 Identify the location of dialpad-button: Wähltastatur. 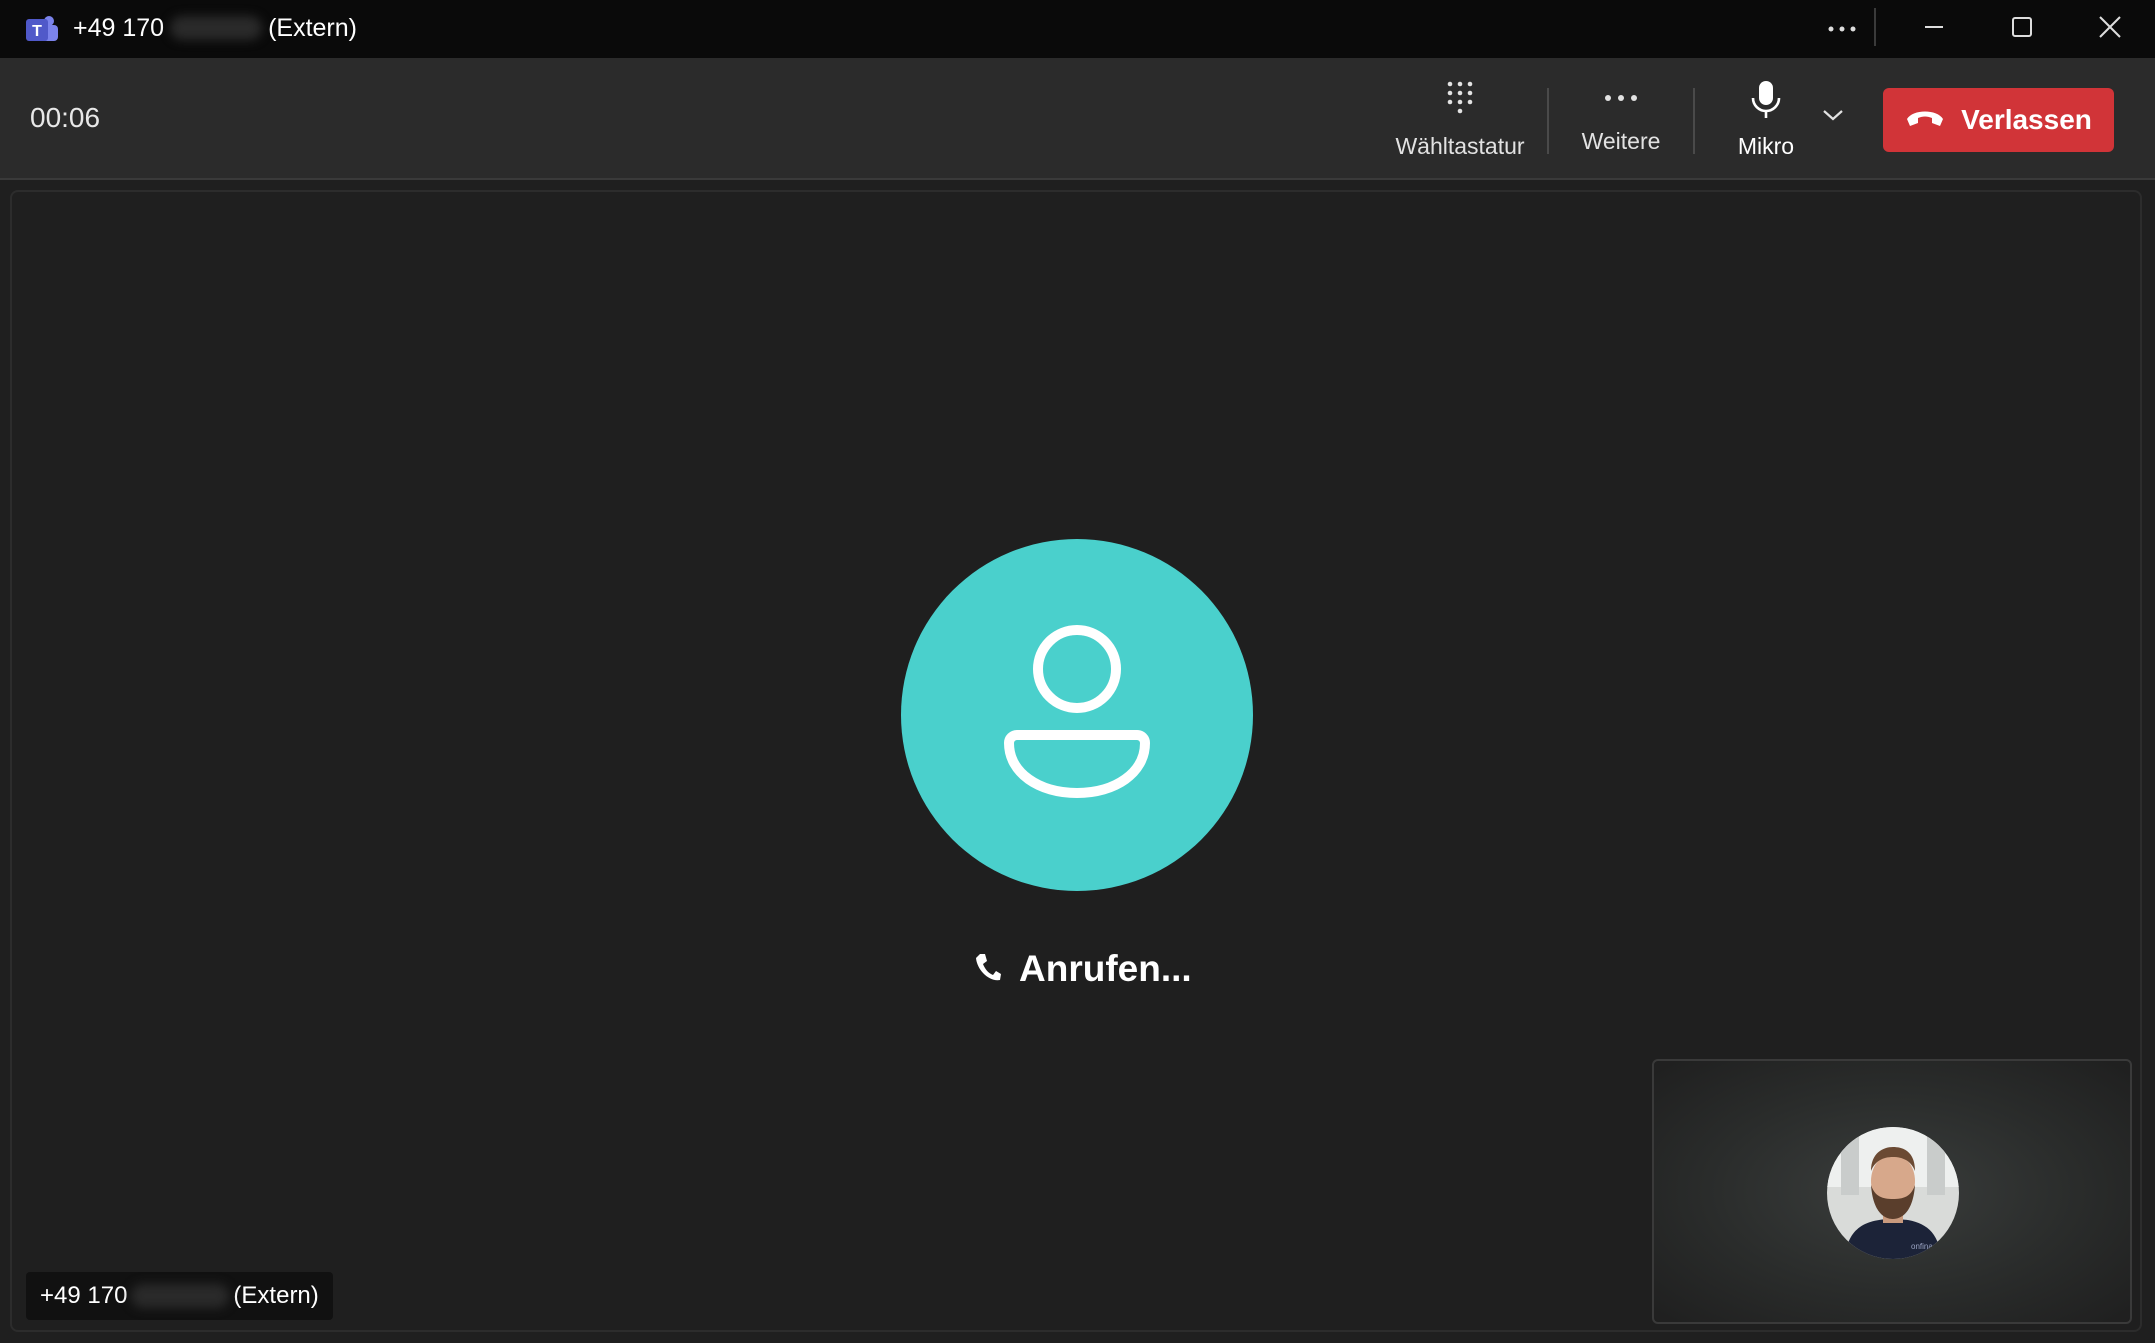
(1460, 120).